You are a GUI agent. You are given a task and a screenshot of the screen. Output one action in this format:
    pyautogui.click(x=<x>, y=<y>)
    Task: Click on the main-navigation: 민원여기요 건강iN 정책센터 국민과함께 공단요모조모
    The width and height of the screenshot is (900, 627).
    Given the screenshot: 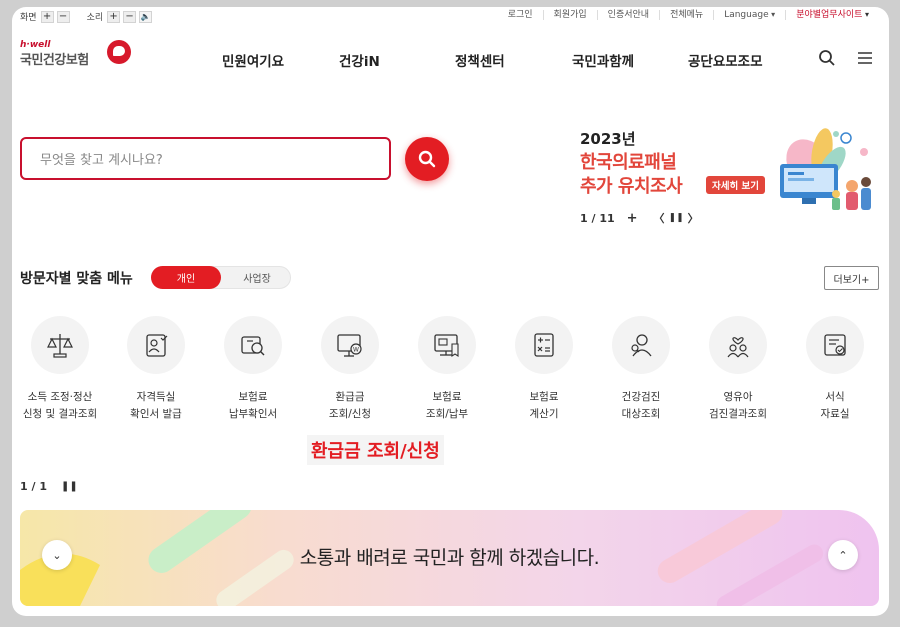 What is the action you would take?
    pyautogui.click(x=450, y=60)
    